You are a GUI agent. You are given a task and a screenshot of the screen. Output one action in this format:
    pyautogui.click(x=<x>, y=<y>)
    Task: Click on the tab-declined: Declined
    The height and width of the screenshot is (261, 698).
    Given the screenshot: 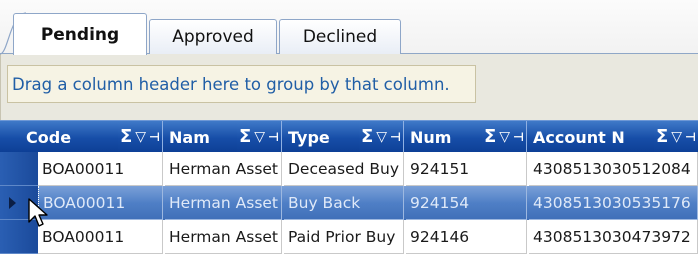 What is the action you would take?
    pyautogui.click(x=340, y=36)
    